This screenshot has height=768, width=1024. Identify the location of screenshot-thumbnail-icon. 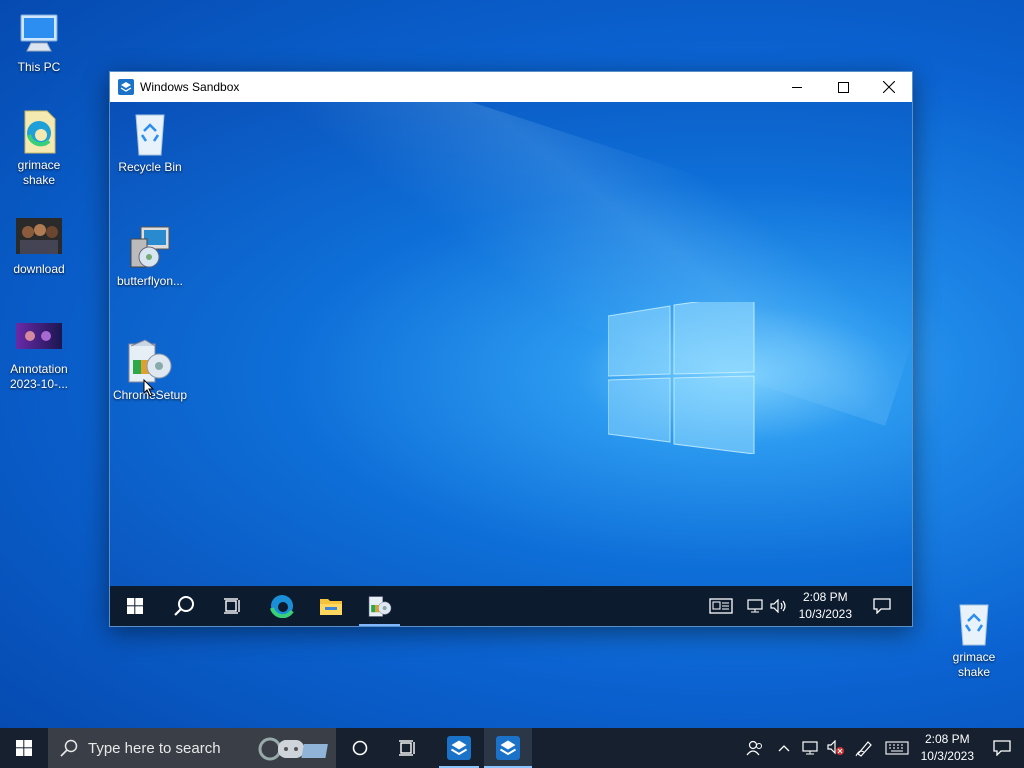
(39, 336).